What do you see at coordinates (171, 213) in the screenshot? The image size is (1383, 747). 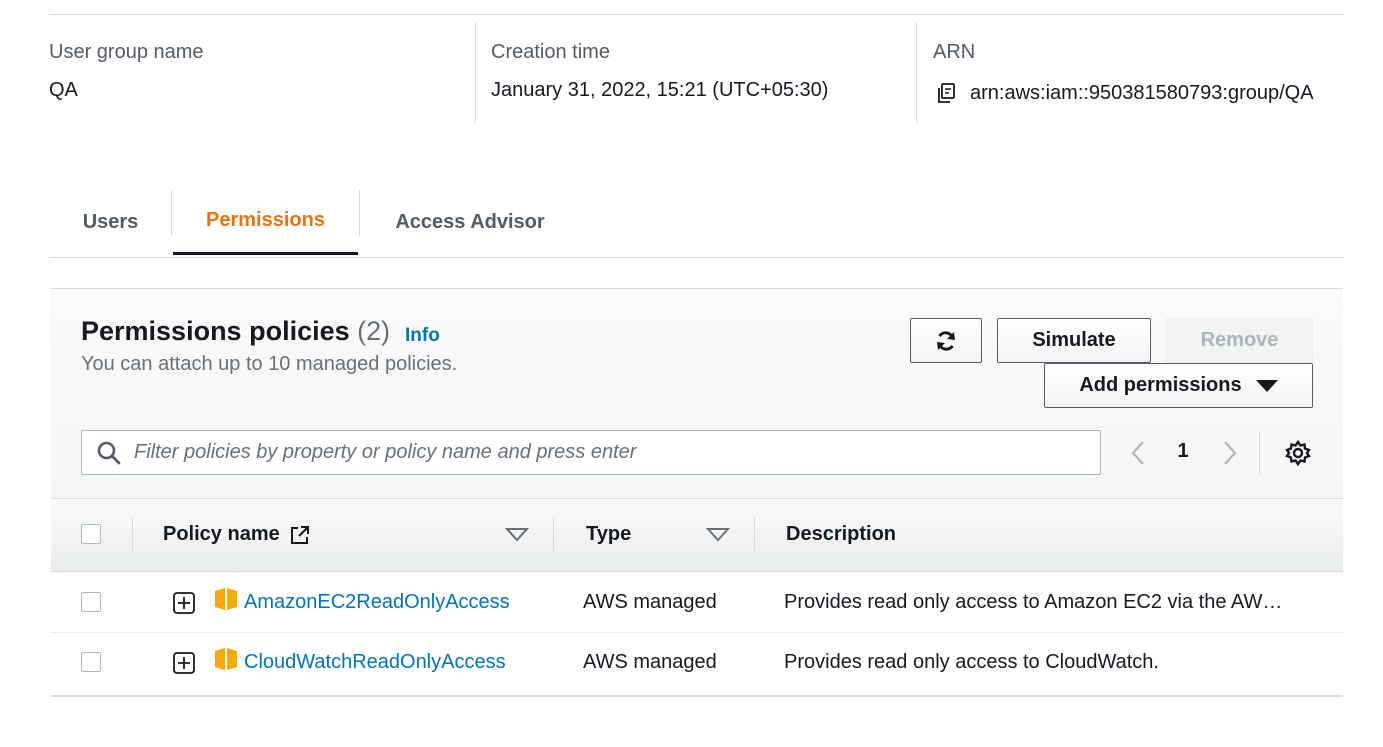 I see `tab-divider` at bounding box center [171, 213].